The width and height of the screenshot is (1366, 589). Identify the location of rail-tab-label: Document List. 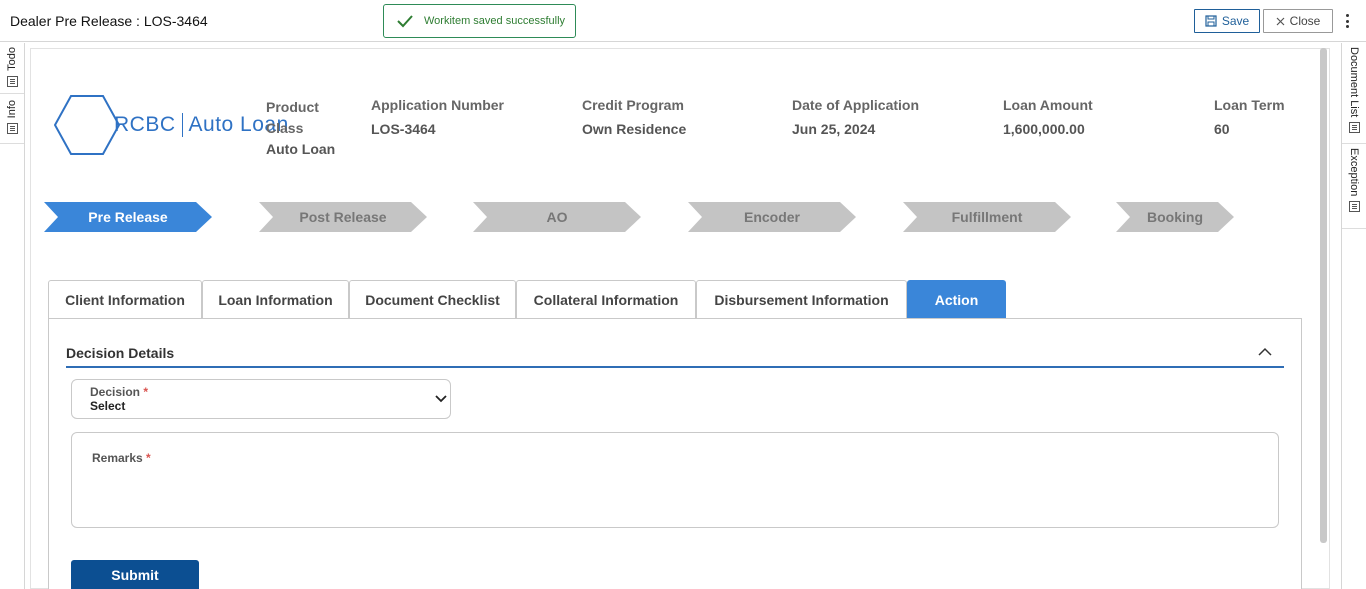
(1354, 82).